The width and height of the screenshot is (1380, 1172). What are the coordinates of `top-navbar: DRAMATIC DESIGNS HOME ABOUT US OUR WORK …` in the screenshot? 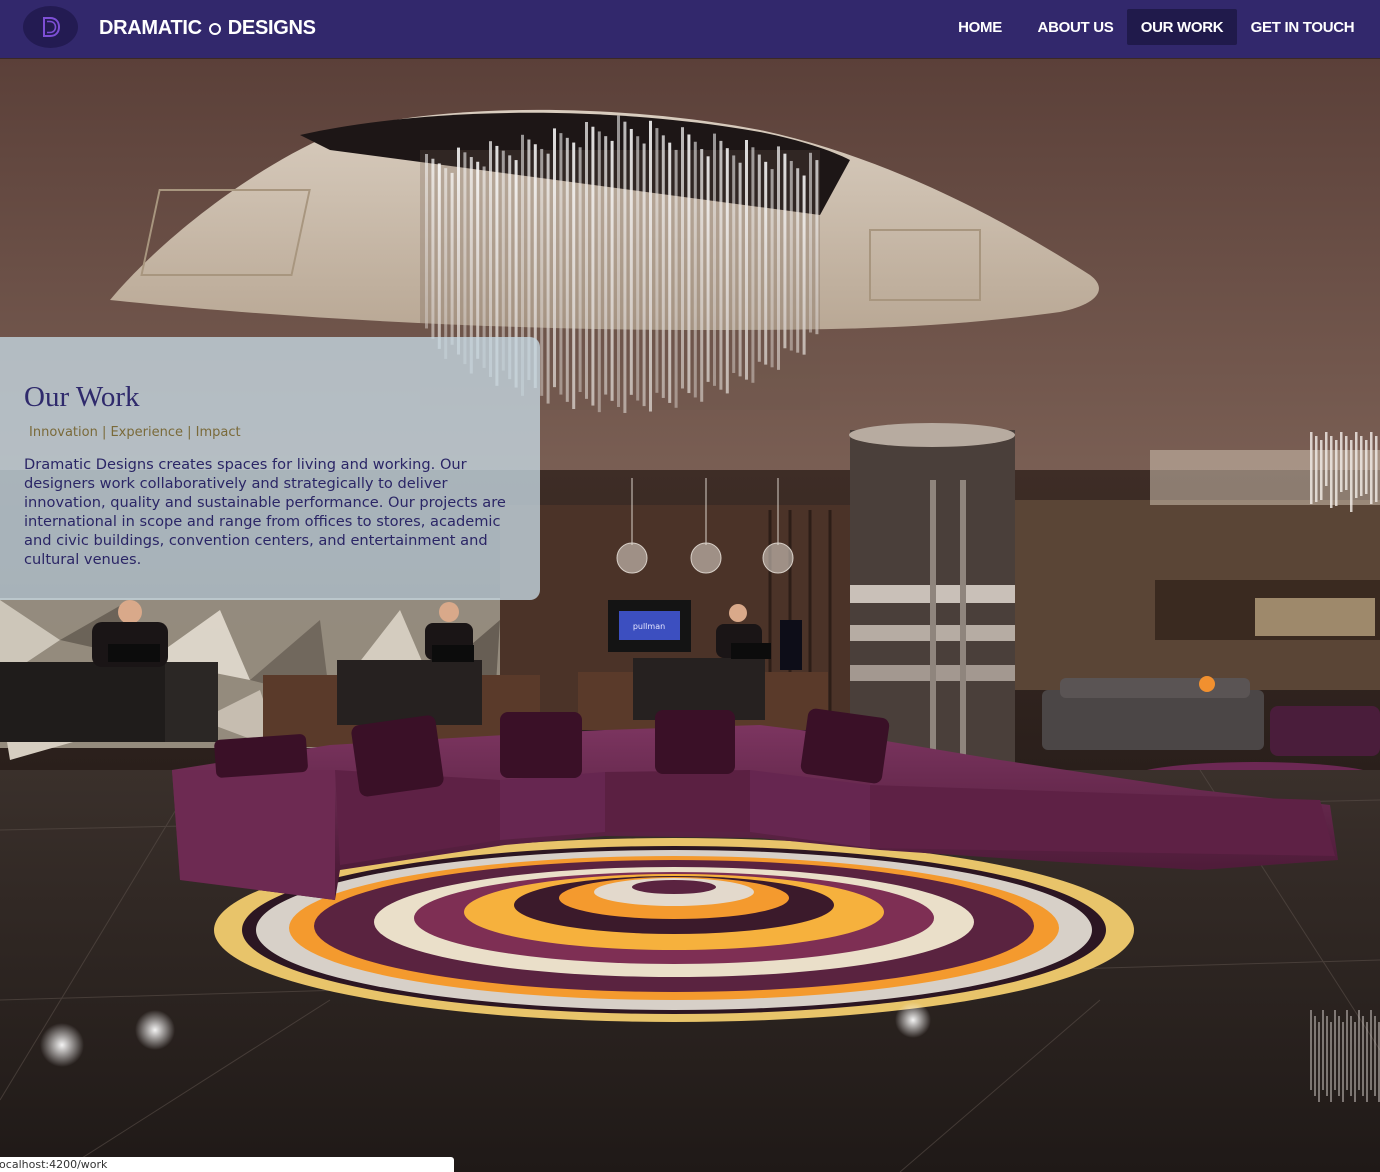 It's located at (690, 29).